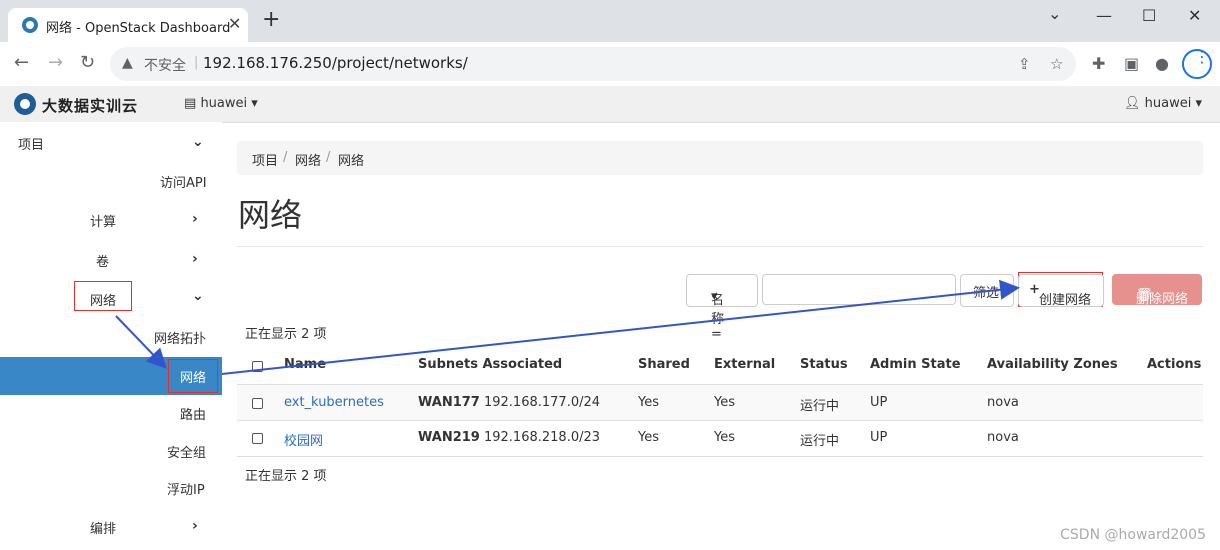 This screenshot has height=550, width=1220. I want to click on annotation-arrow-to-networks, so click(141, 342).